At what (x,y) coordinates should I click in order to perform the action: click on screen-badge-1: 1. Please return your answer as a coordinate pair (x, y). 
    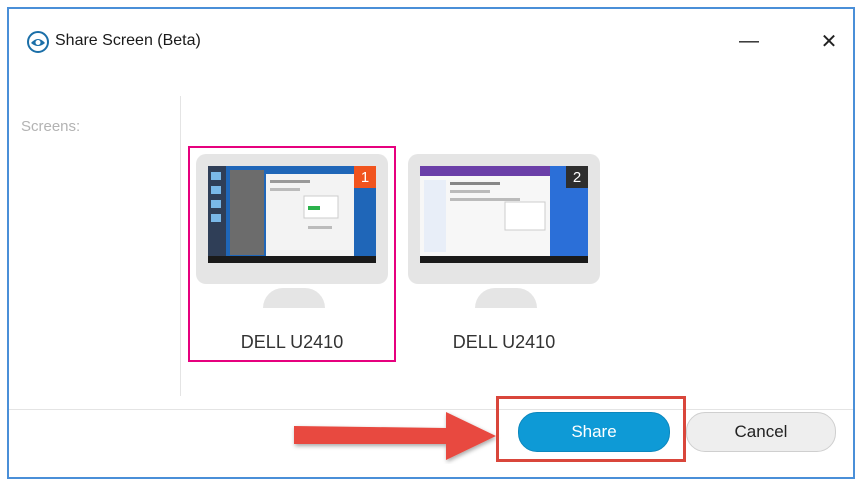
    Looking at the image, I should click on (365, 177).